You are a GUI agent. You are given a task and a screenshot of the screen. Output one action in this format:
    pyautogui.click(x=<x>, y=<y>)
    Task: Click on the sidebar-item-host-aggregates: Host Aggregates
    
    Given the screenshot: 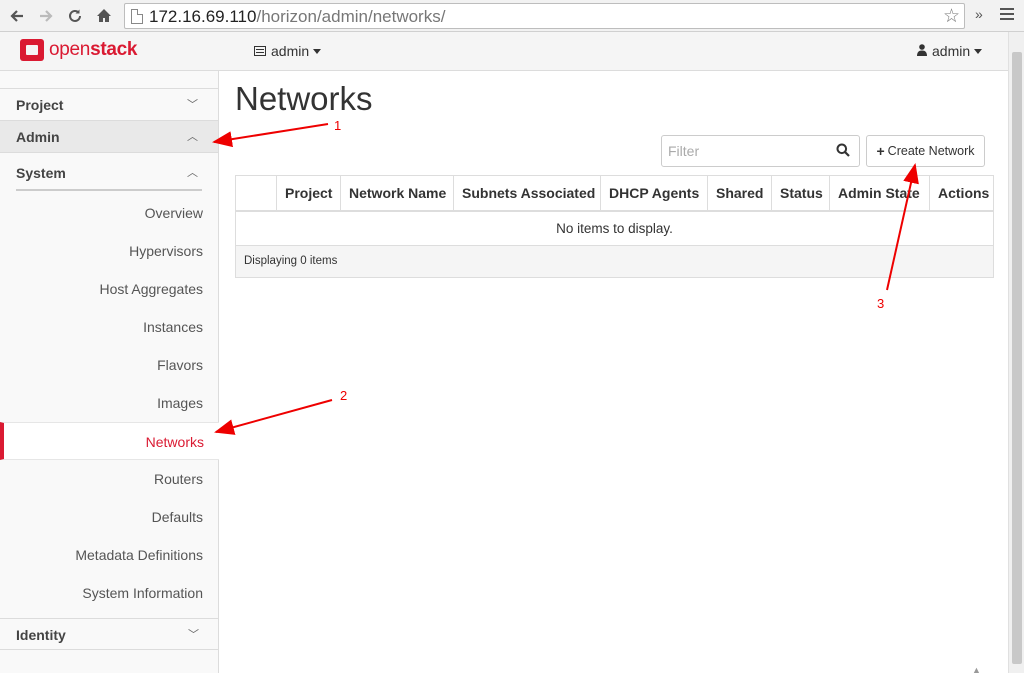 What is the action you would take?
    pyautogui.click(x=109, y=289)
    